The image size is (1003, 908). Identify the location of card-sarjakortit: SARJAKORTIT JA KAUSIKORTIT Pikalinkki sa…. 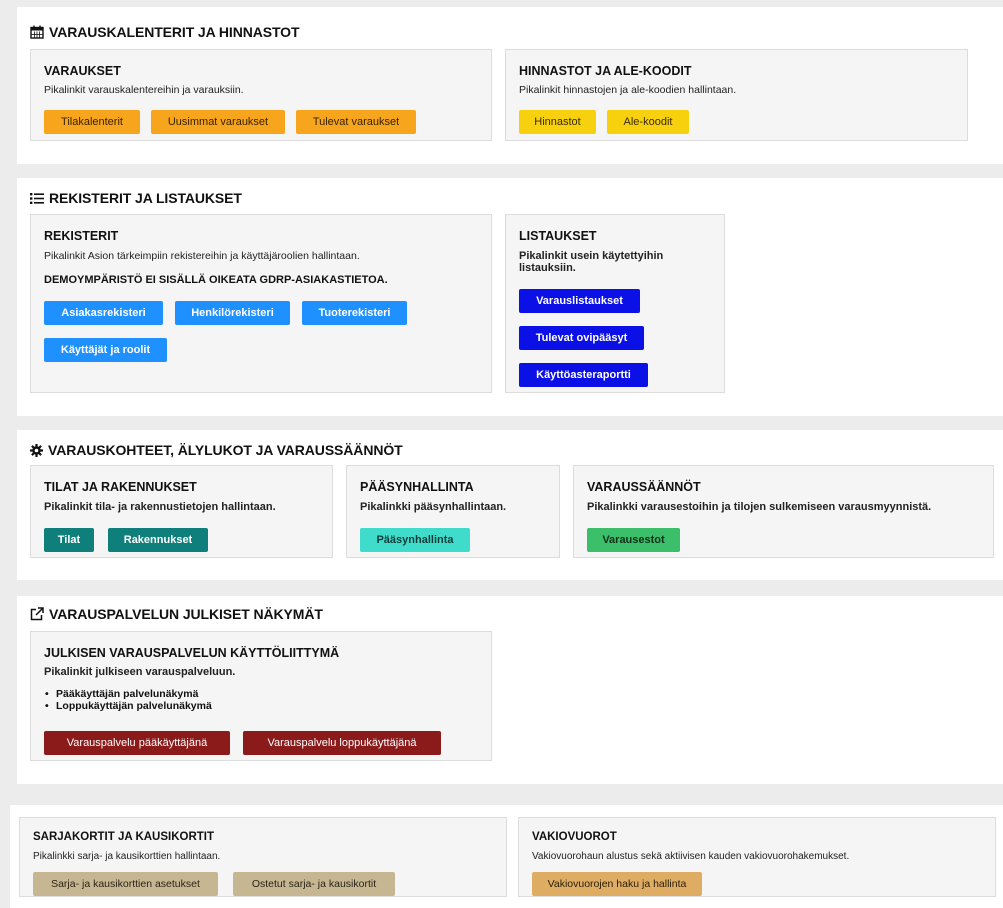
(263, 857).